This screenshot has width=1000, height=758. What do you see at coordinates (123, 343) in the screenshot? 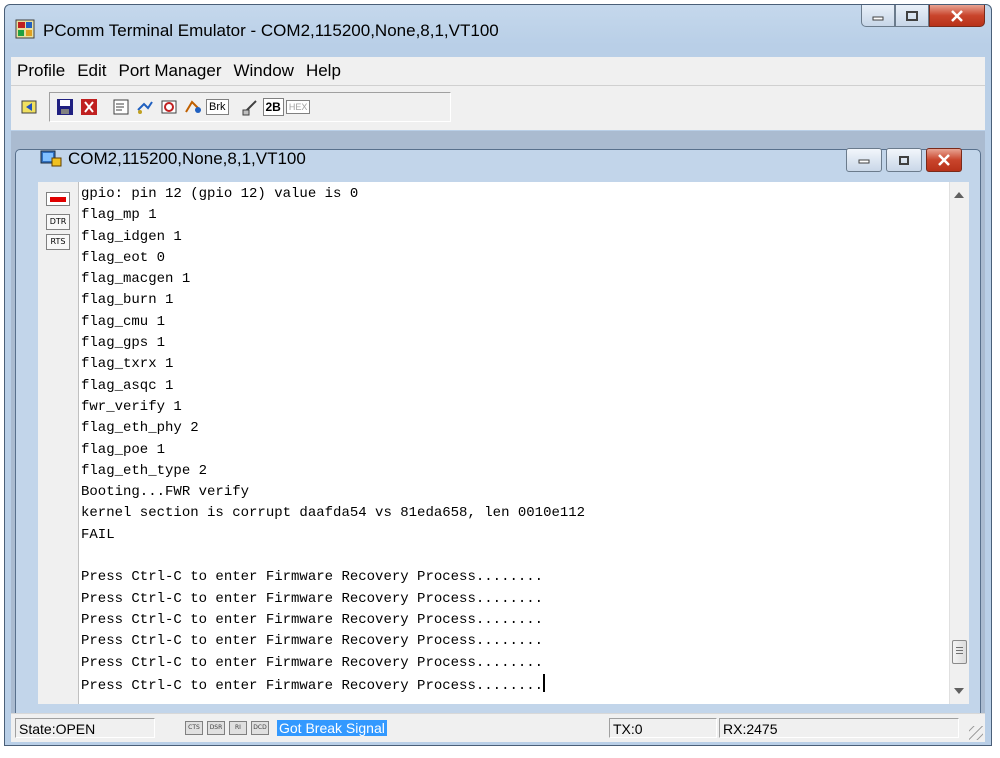
I see `terminal-line: flag_gps 1` at bounding box center [123, 343].